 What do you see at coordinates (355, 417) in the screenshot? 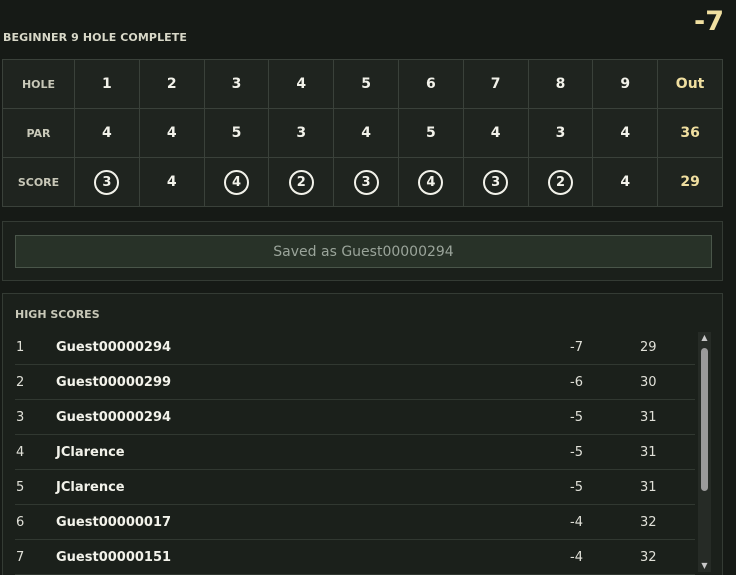
I see `high-score-row: 3 Guest00000294 -5 31` at bounding box center [355, 417].